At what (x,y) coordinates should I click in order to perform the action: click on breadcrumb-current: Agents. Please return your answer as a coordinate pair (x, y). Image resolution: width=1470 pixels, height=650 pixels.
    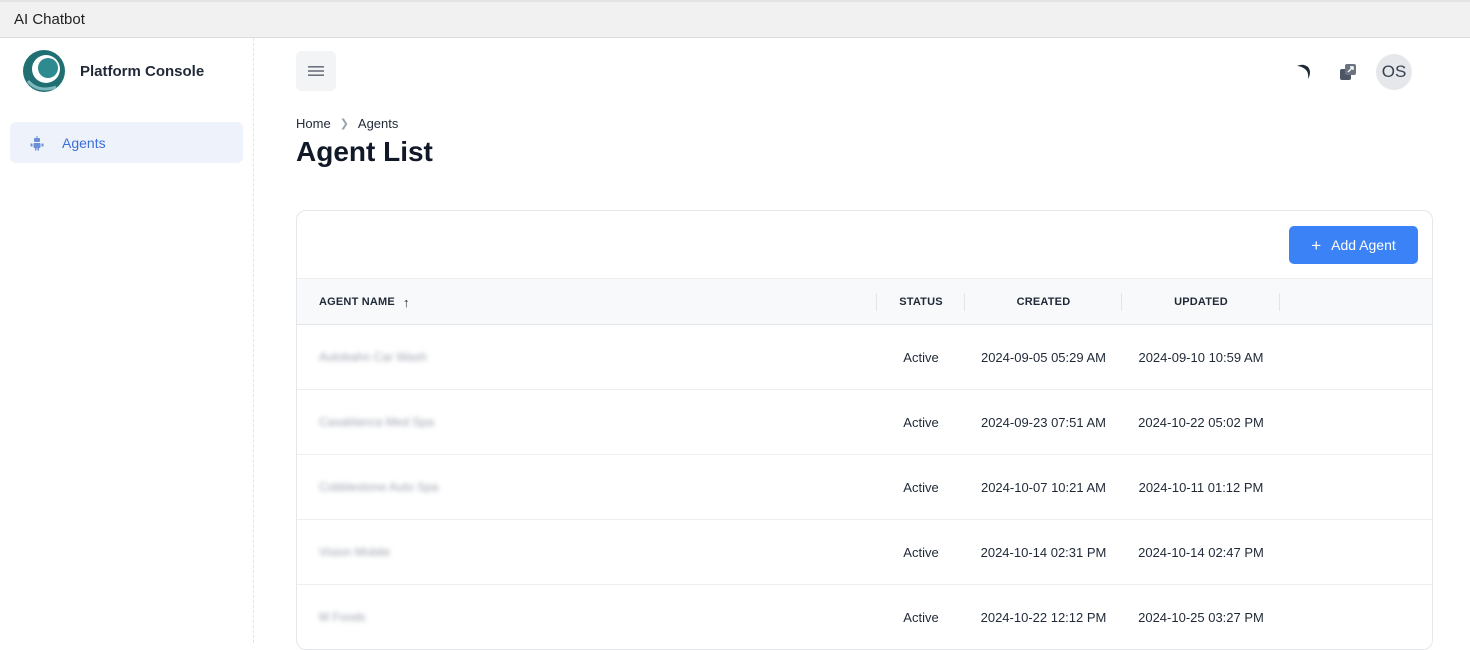
    Looking at the image, I should click on (378, 123).